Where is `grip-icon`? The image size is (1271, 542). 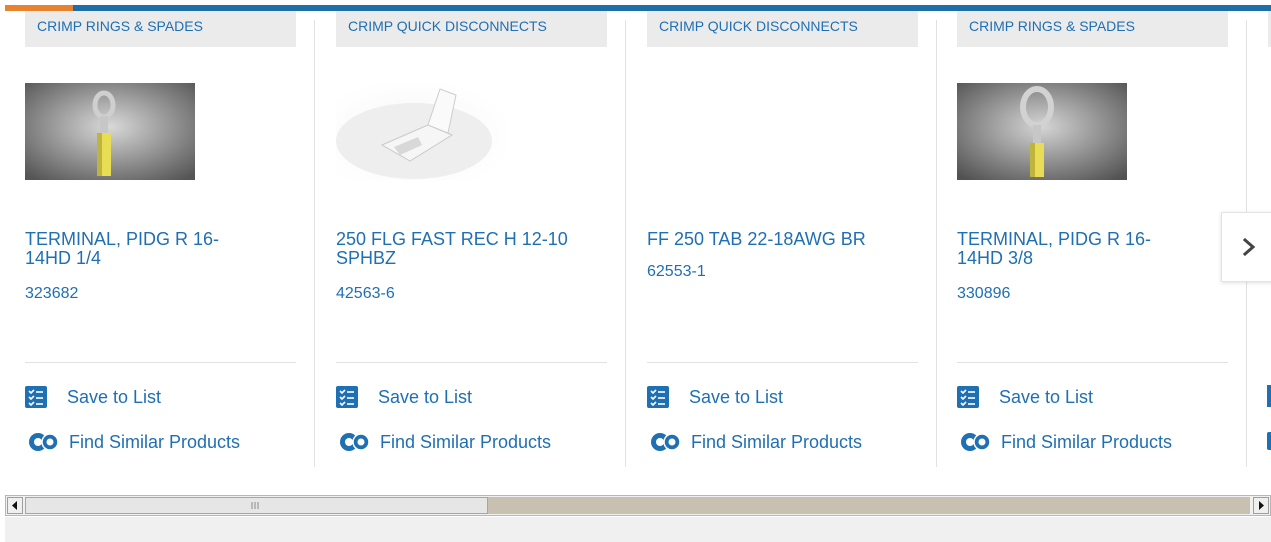
grip-icon is located at coordinates (255, 505).